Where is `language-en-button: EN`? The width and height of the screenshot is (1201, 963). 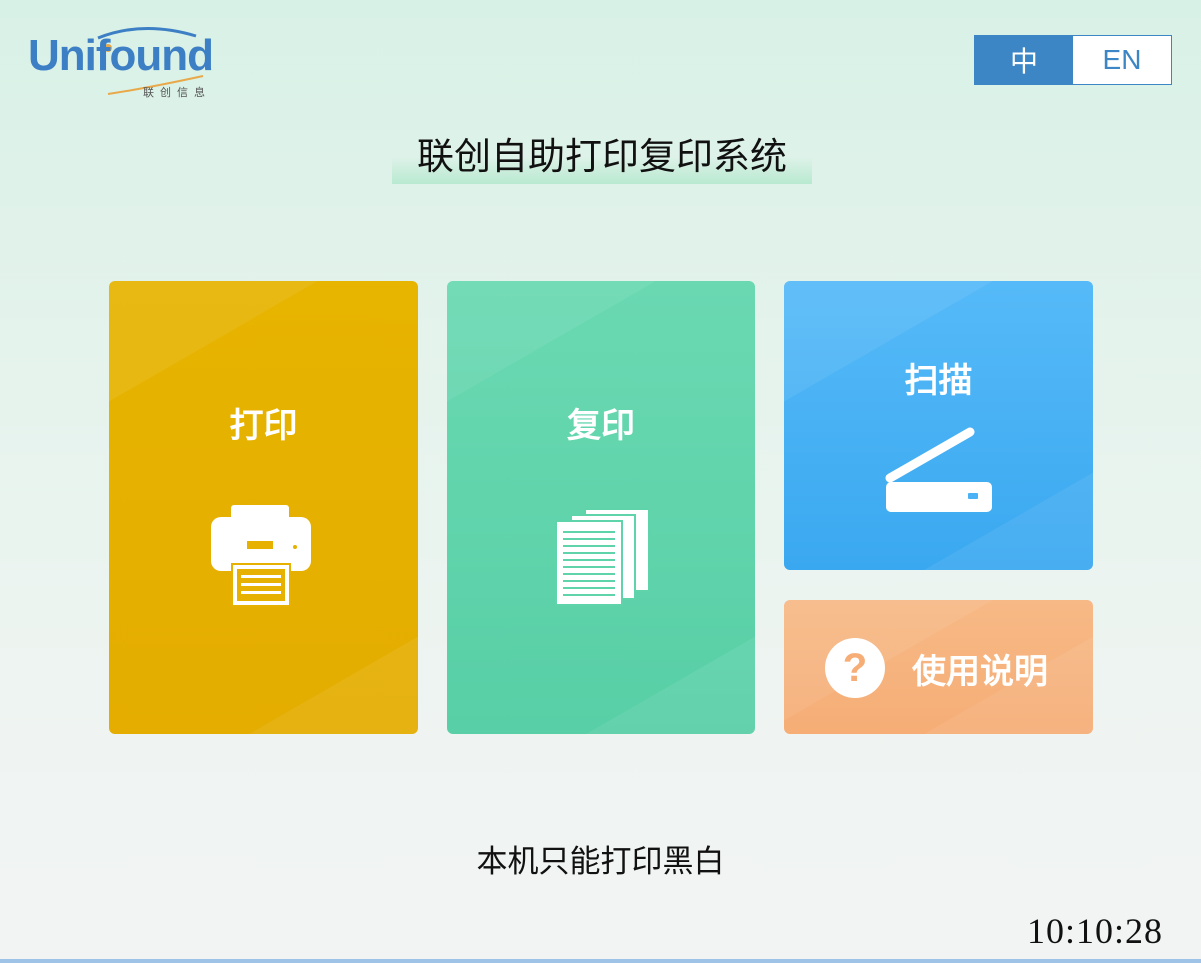
language-en-button: EN is located at coordinates (1122, 60).